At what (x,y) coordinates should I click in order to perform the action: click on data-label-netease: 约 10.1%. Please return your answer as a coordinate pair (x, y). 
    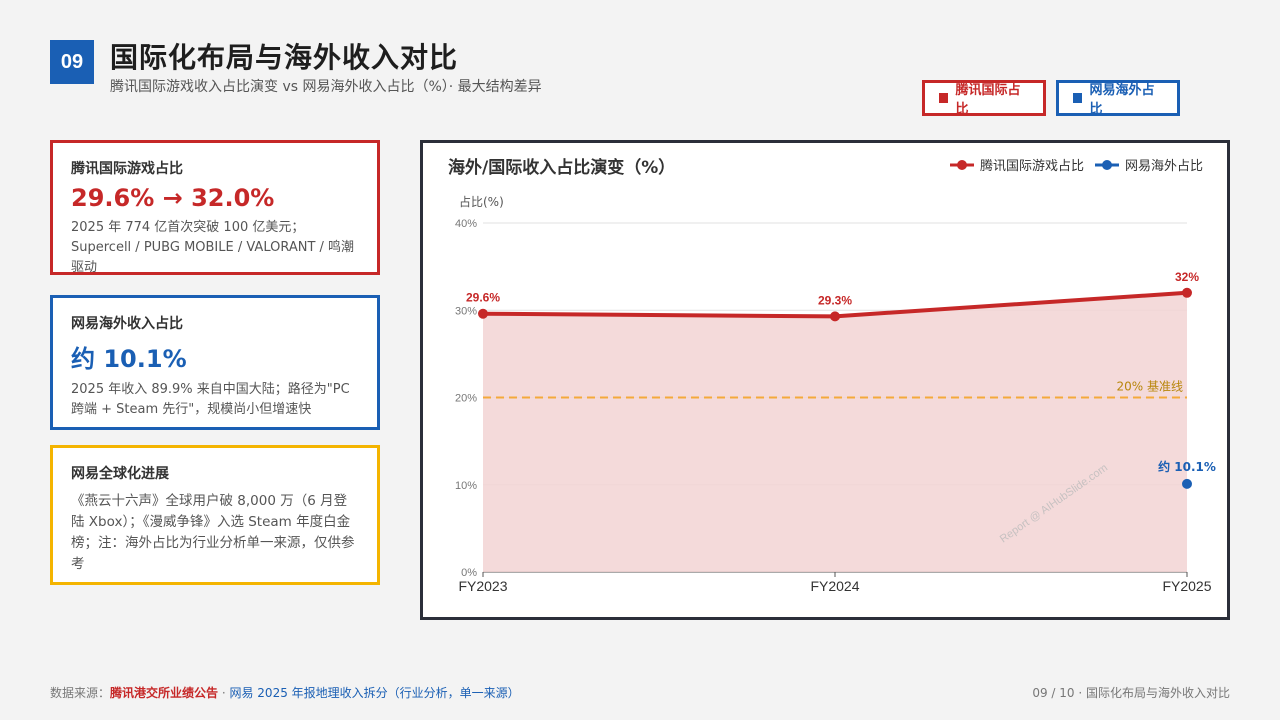
    Looking at the image, I should click on (1187, 466).